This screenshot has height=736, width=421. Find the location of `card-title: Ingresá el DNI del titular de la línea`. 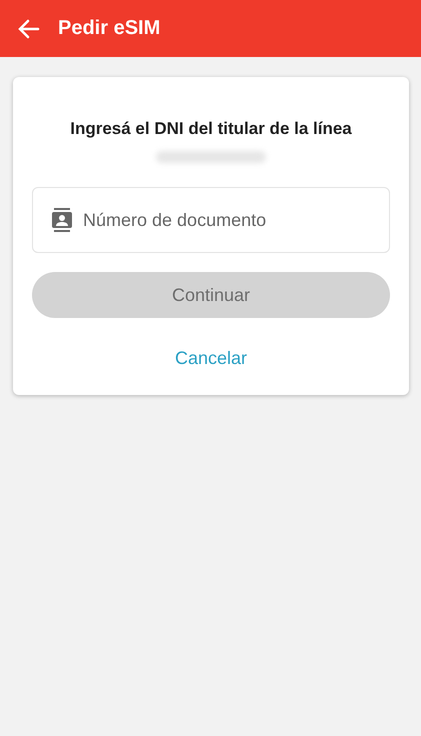

card-title: Ingresá el DNI del titular de la línea is located at coordinates (211, 129).